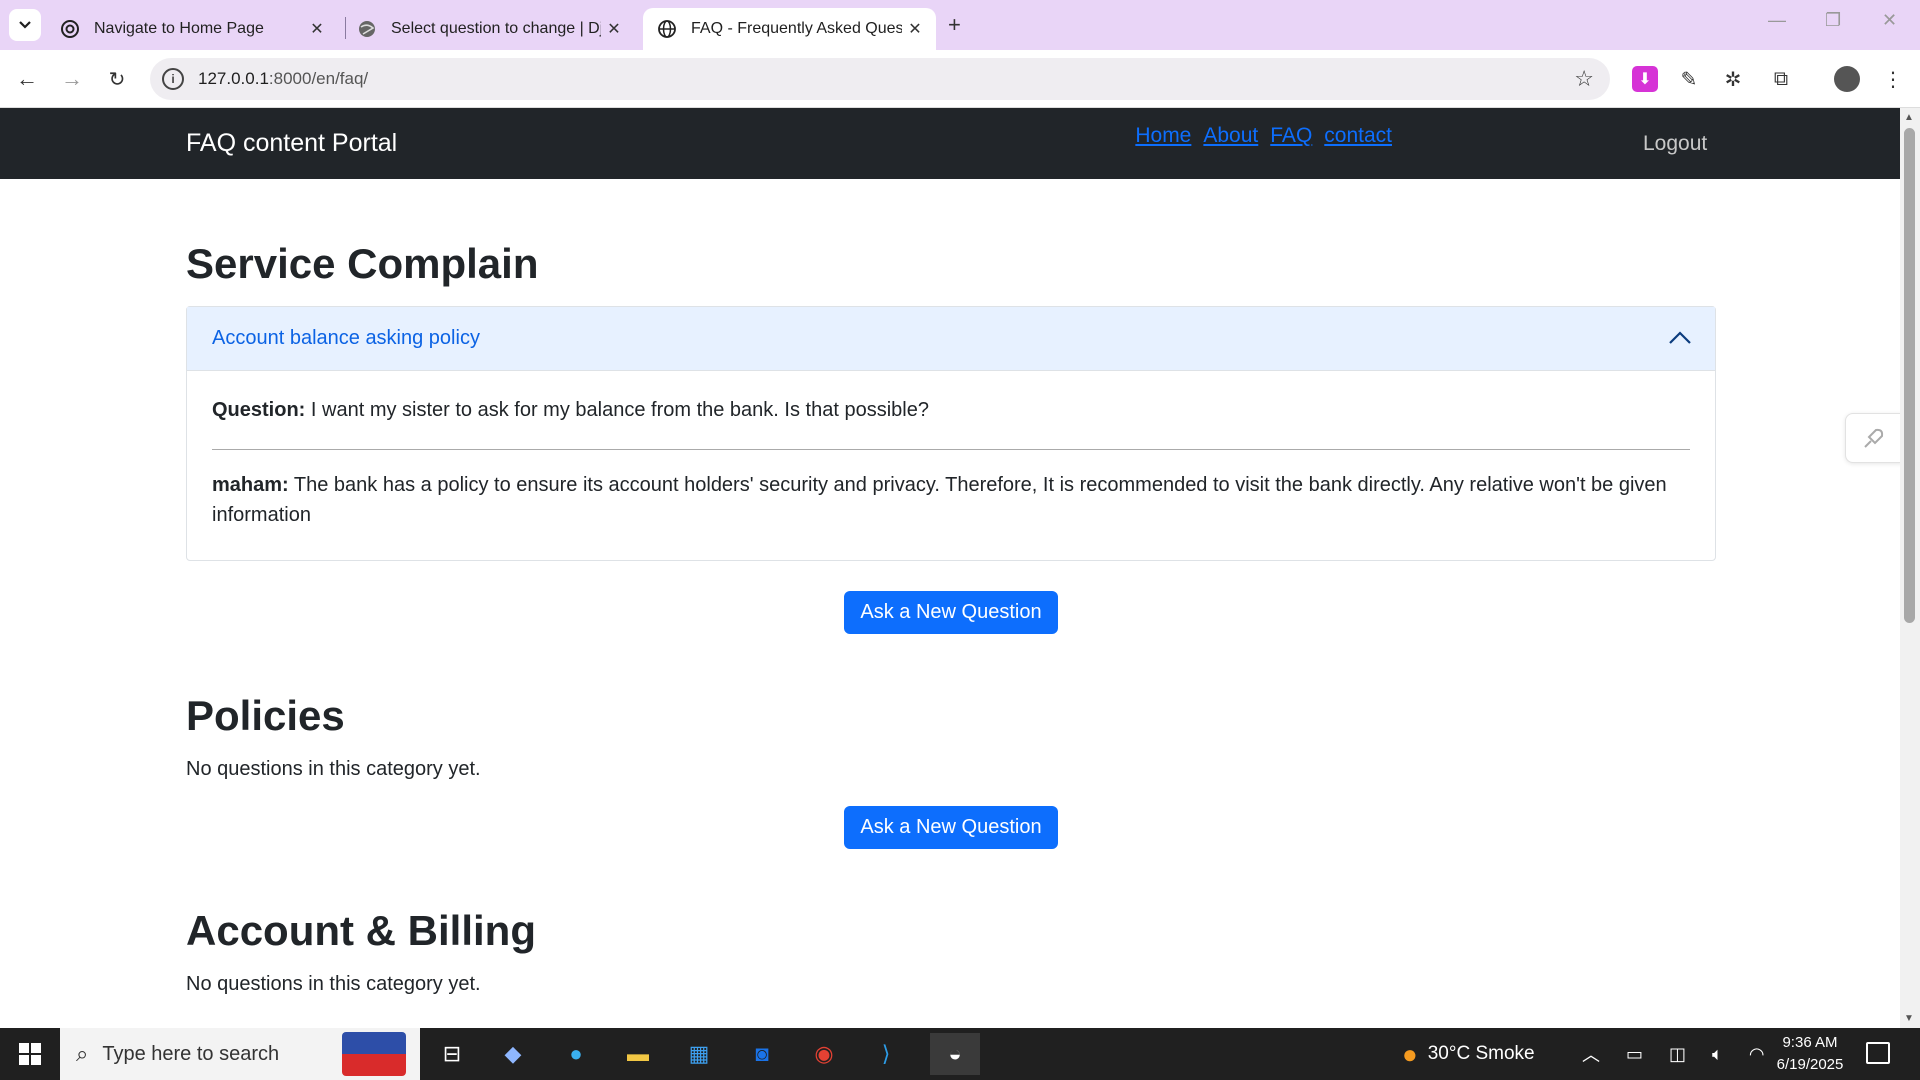  I want to click on download-extension-icon: ⬇, so click(1645, 79).